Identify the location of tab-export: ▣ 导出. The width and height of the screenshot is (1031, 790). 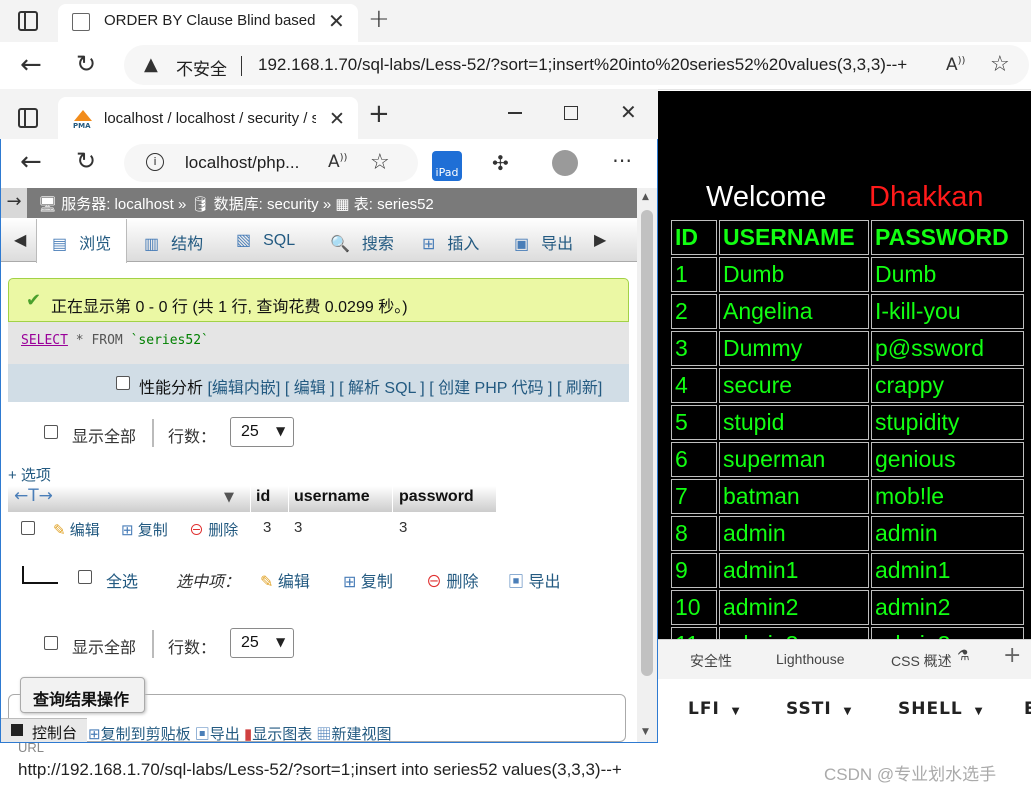
(543, 242).